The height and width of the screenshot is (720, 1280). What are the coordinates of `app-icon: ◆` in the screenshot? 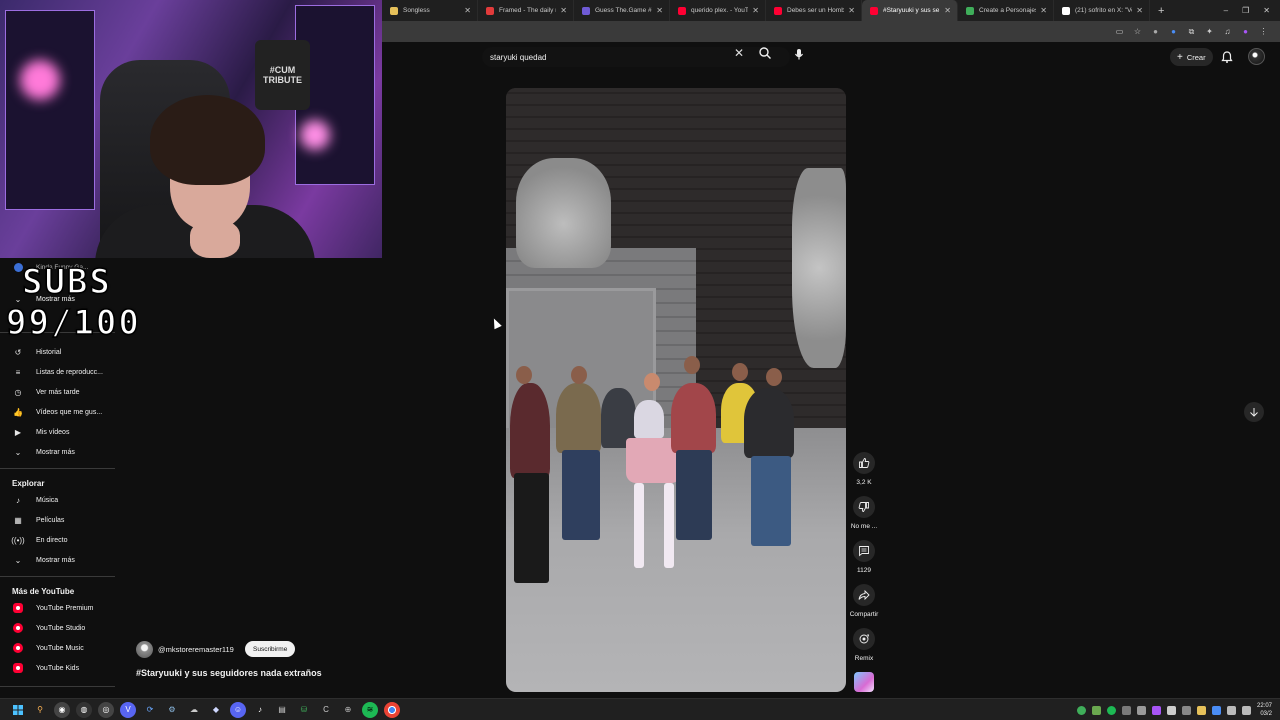 It's located at (216, 710).